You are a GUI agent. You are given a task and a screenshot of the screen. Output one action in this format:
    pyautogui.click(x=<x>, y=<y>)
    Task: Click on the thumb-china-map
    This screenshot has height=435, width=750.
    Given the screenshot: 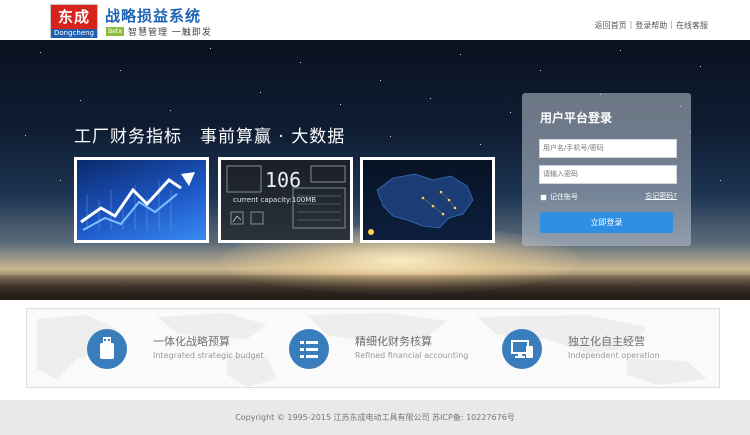 What is the action you would take?
    pyautogui.click(x=427, y=200)
    